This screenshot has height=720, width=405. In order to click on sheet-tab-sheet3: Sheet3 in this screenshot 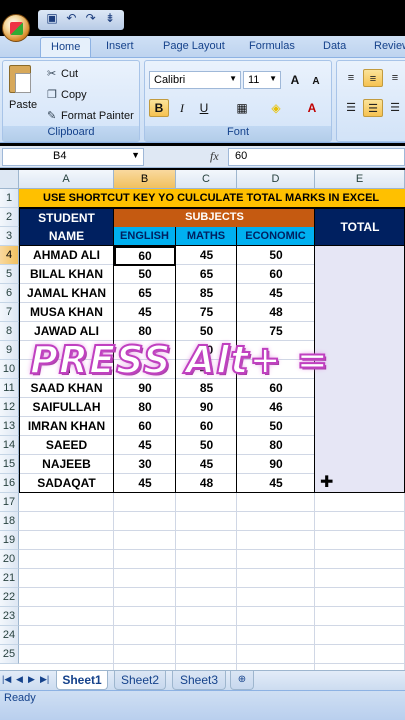, I will do `click(199, 680)`.